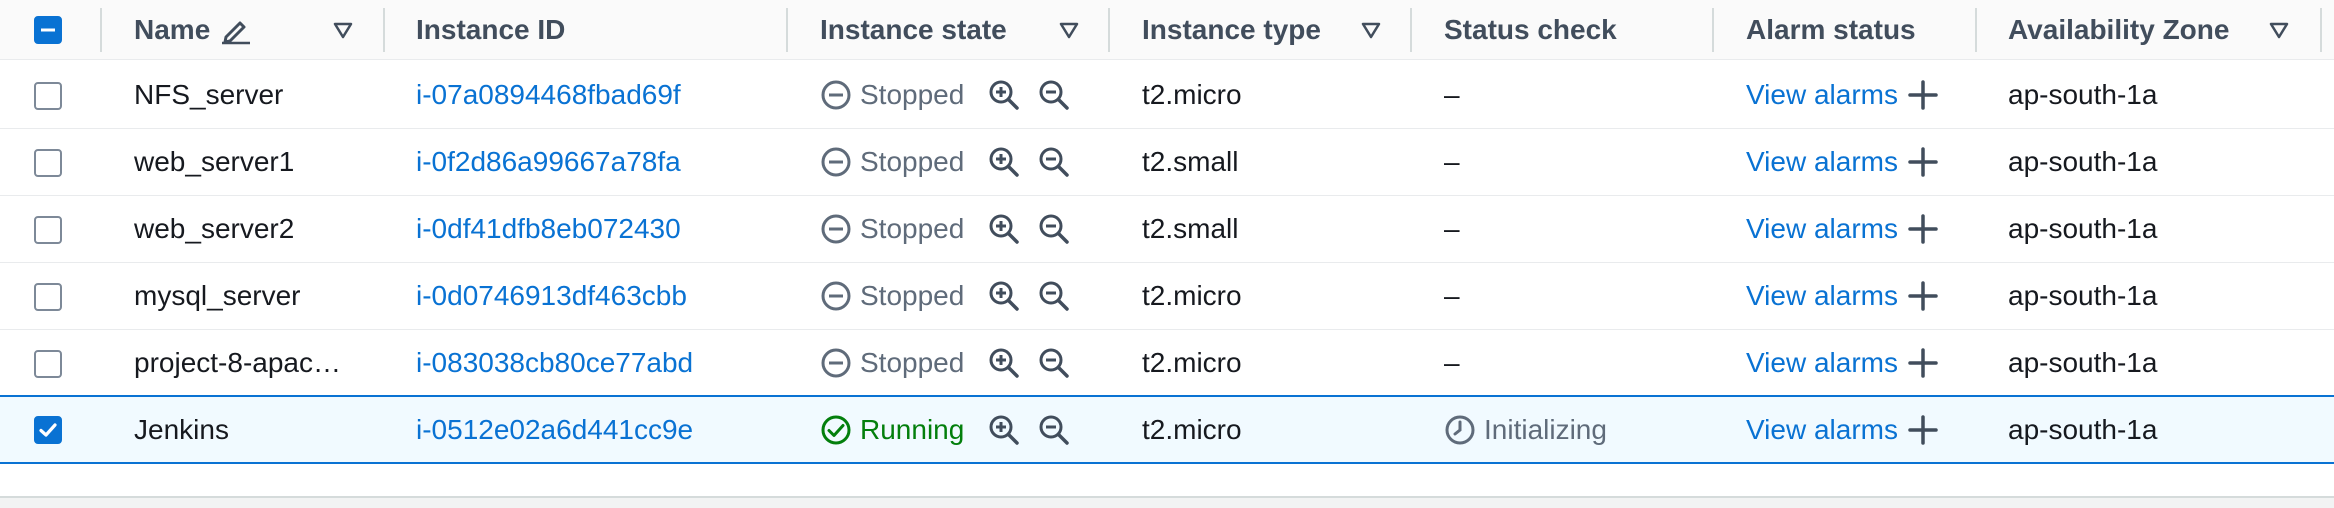 The image size is (2334, 508). I want to click on status-check-label: Initializing, so click(1545, 429).